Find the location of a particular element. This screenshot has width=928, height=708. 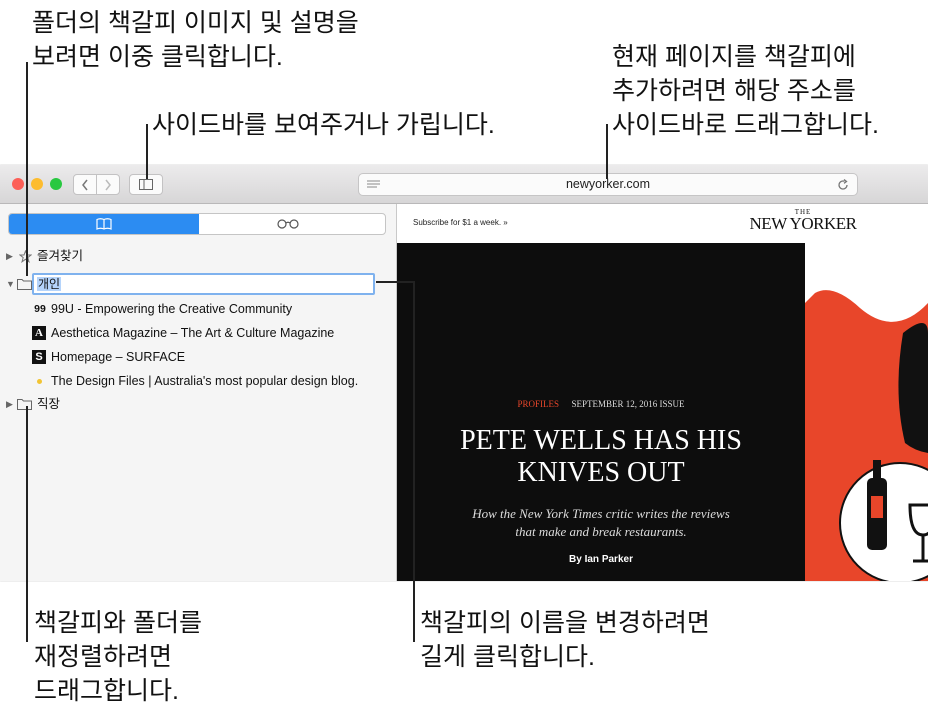

favicon-surface: S is located at coordinates (39, 357).